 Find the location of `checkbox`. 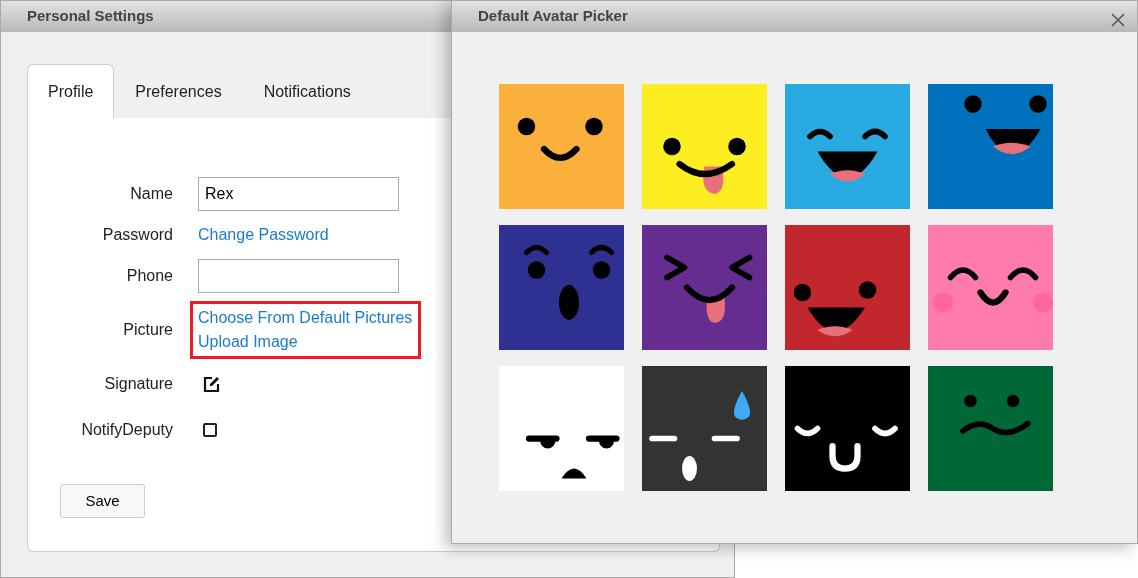

checkbox is located at coordinates (210, 430).